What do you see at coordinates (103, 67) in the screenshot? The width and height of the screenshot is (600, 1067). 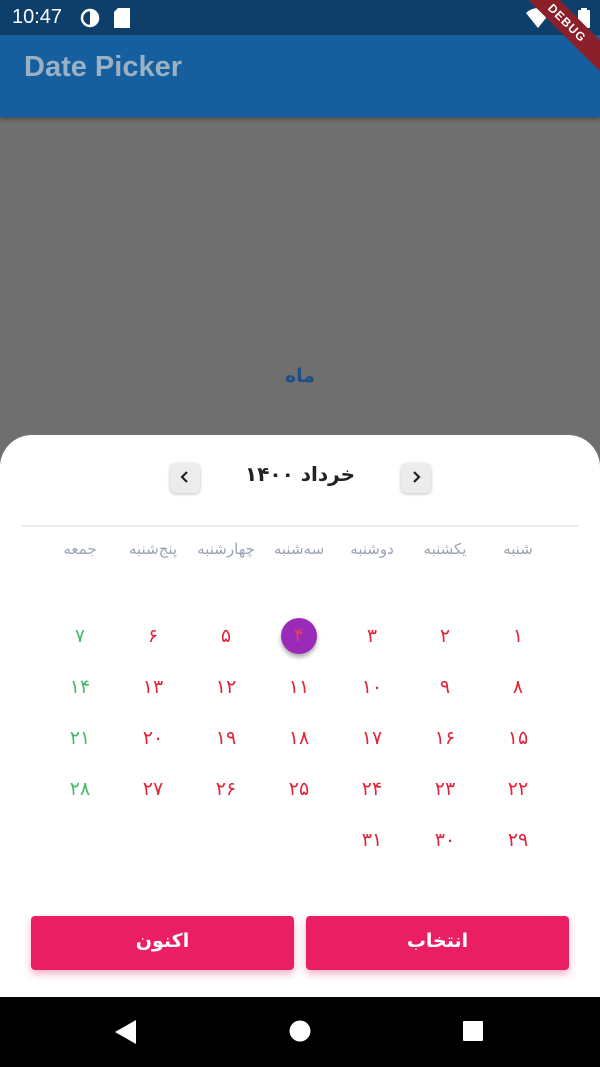 I see `app-title: Date Picker` at bounding box center [103, 67].